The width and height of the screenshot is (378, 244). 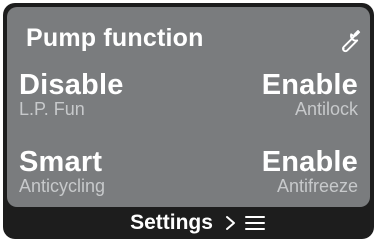 I want to click on chevron-right-icon, so click(x=230, y=223).